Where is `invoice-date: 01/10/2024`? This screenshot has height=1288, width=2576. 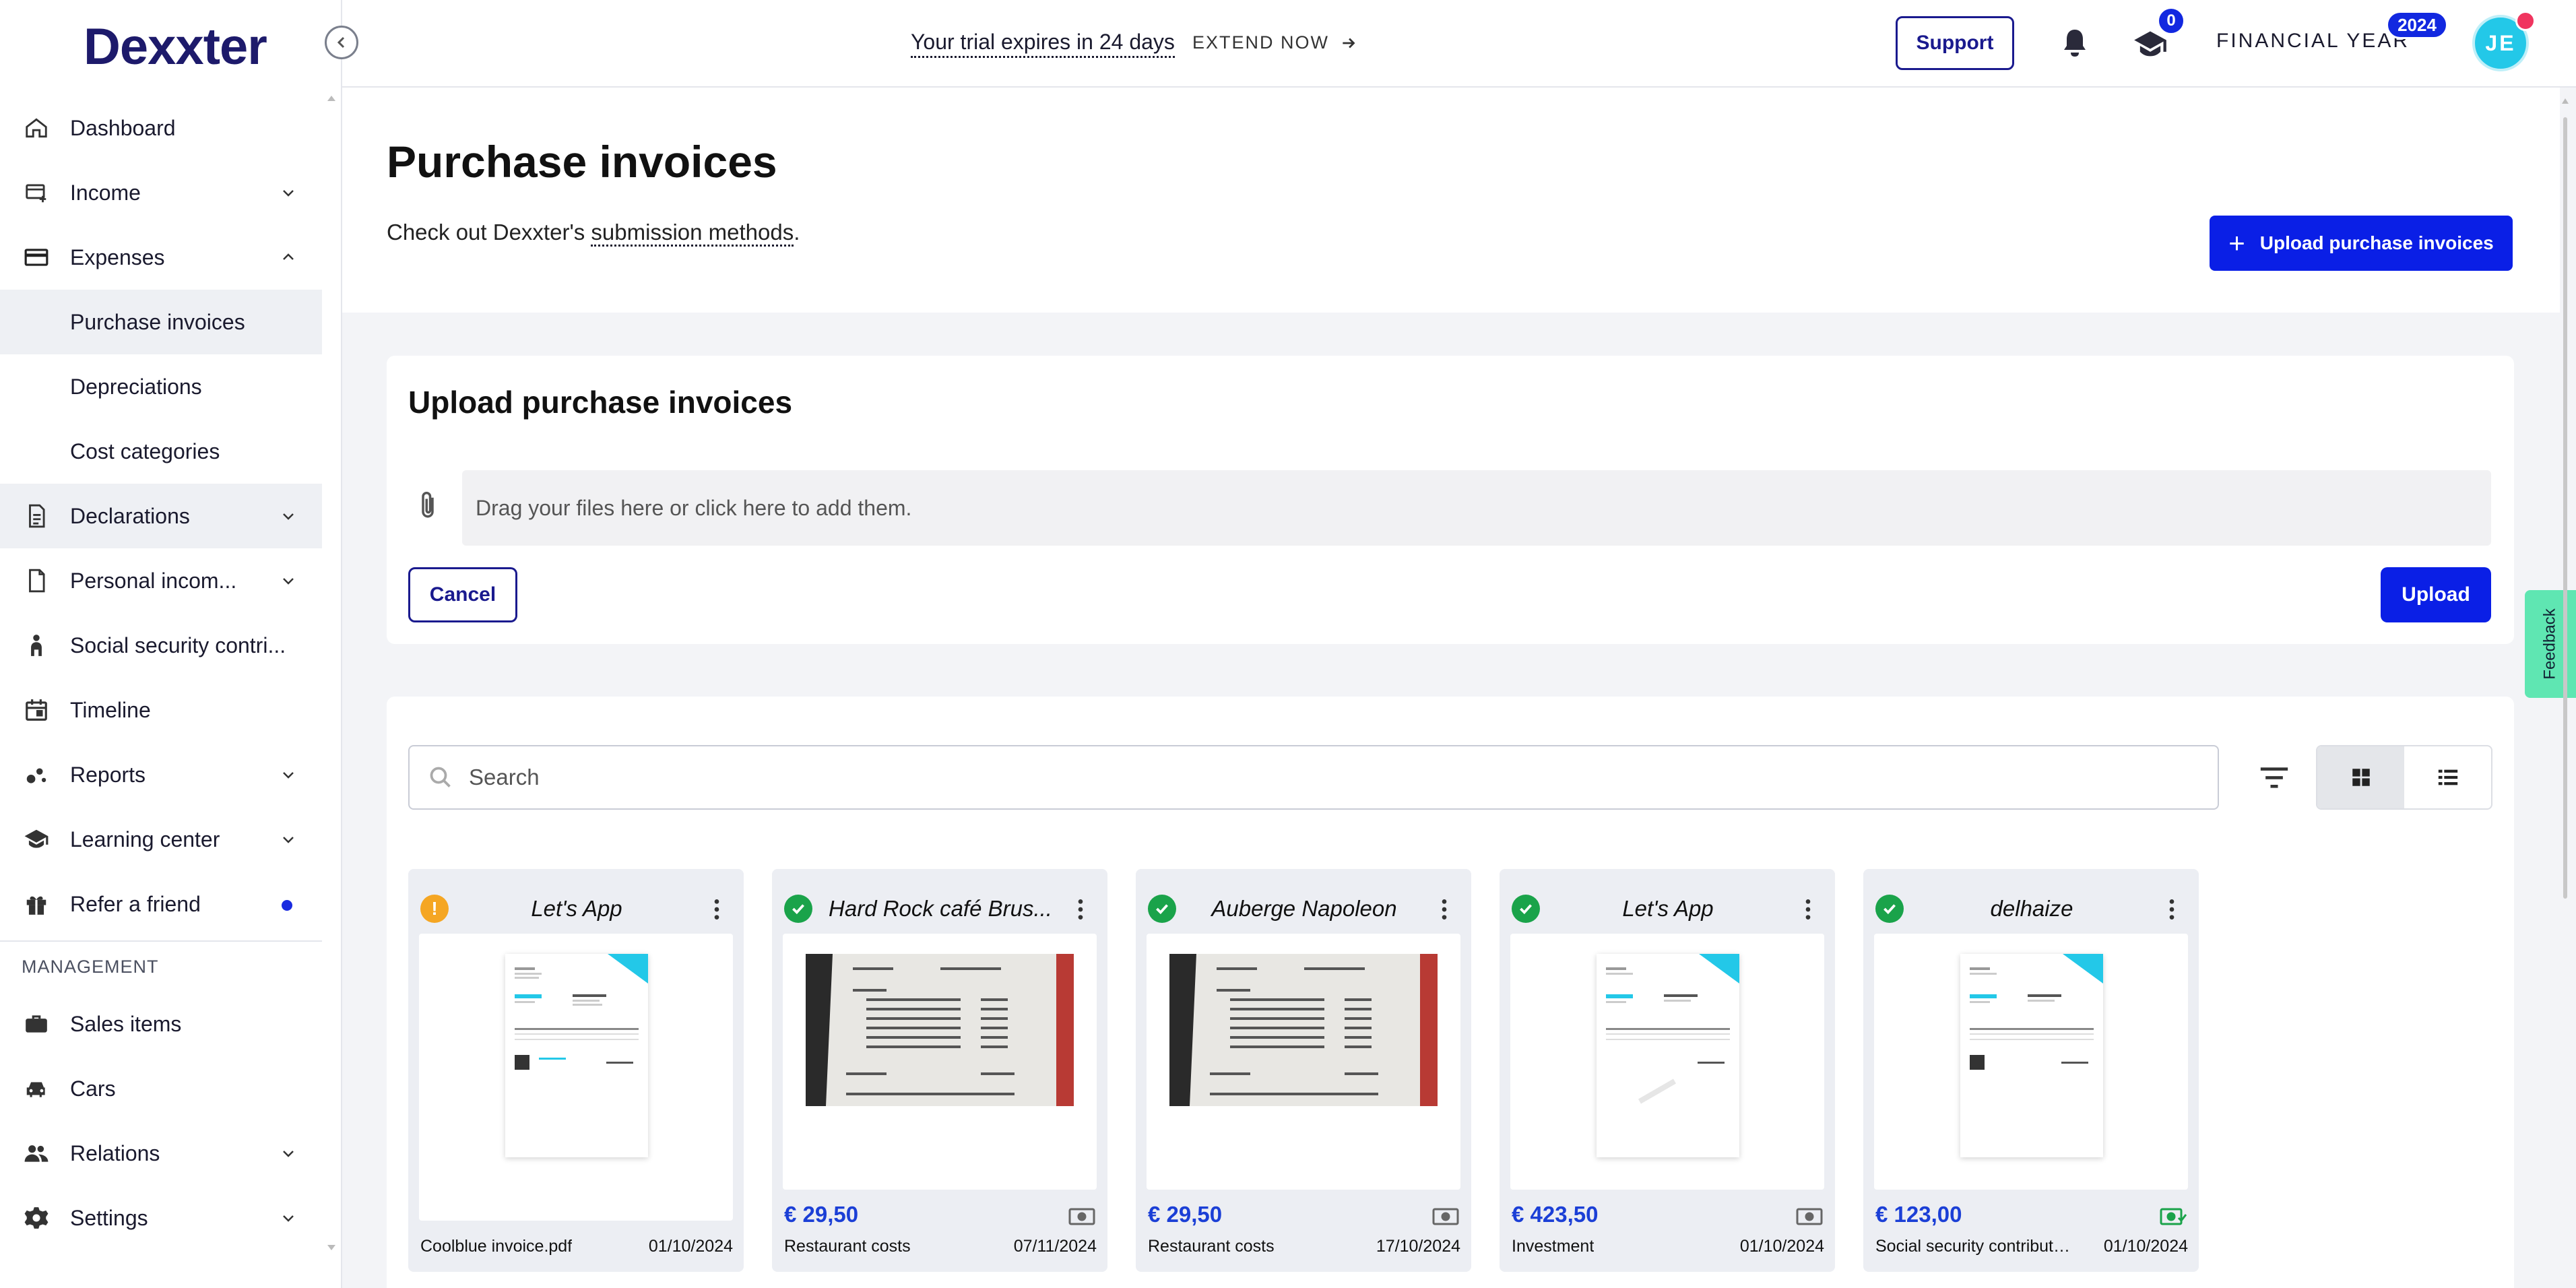 invoice-date: 01/10/2024 is located at coordinates (690, 1246).